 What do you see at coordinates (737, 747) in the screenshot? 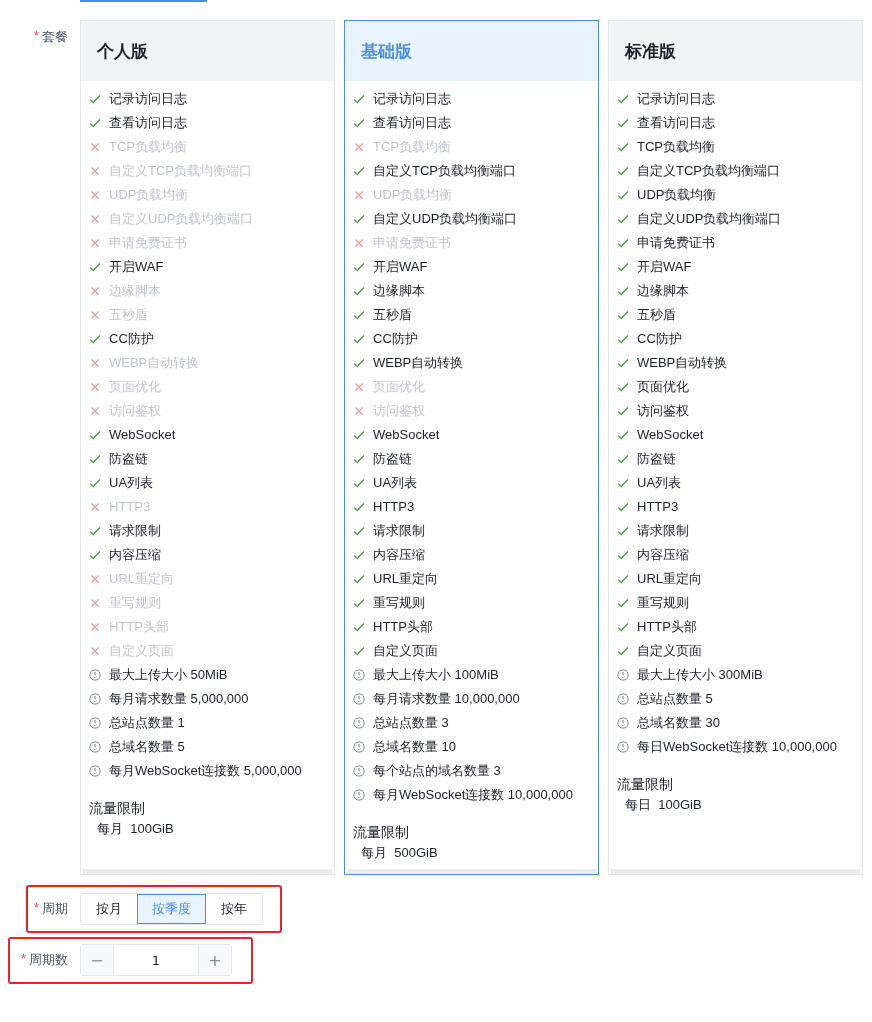
I see `limit-label: 每日WebSocket连接数 10,000,000` at bounding box center [737, 747].